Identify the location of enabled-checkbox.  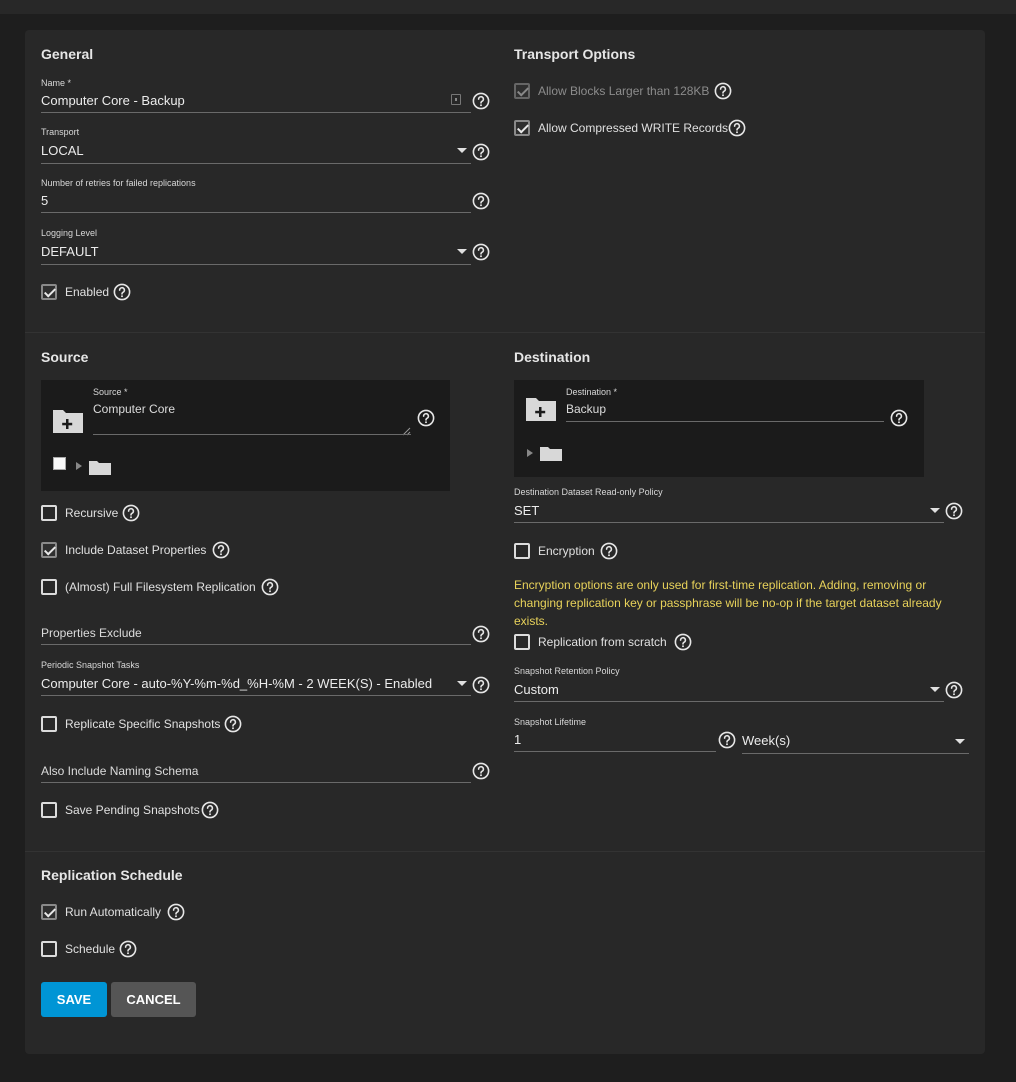
(49, 292).